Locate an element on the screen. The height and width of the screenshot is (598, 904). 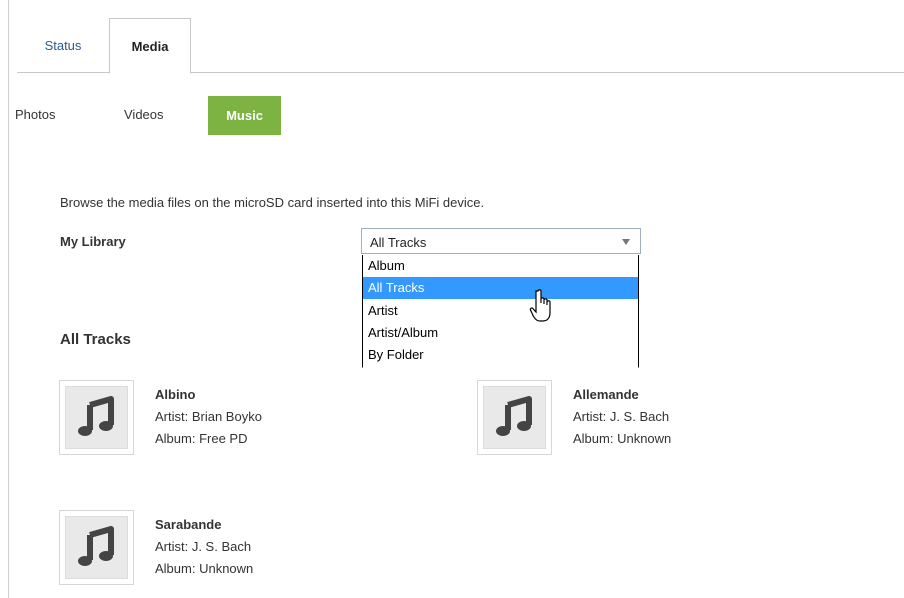
track-title: Allemande is located at coordinates (622, 395).